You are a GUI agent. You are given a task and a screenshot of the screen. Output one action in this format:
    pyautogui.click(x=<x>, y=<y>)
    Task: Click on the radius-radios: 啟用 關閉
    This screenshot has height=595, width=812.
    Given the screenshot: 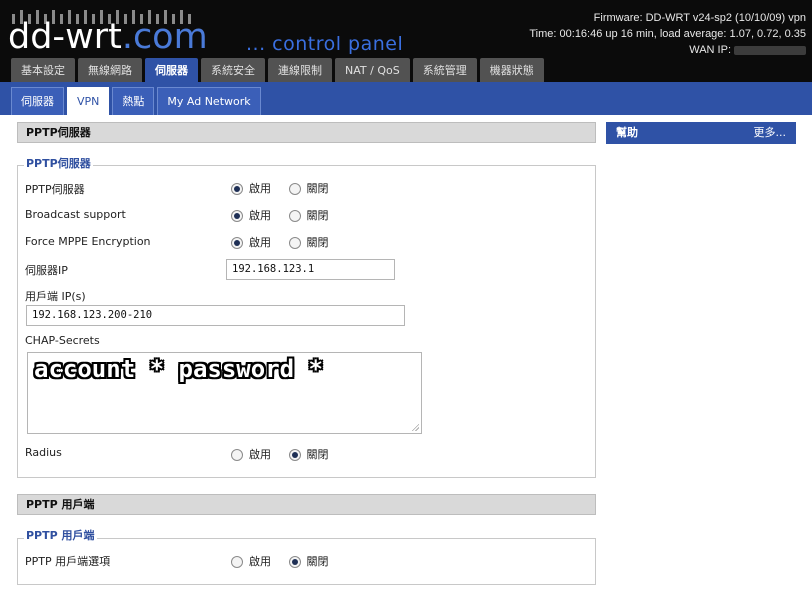 What is the action you would take?
    pyautogui.click(x=287, y=454)
    